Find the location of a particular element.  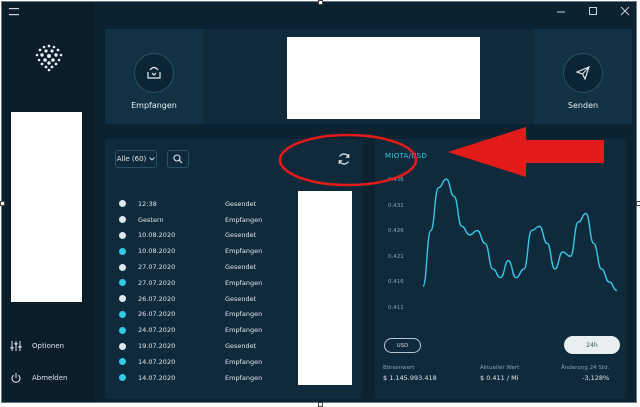

red-ellipse-annotation is located at coordinates (348, 160).